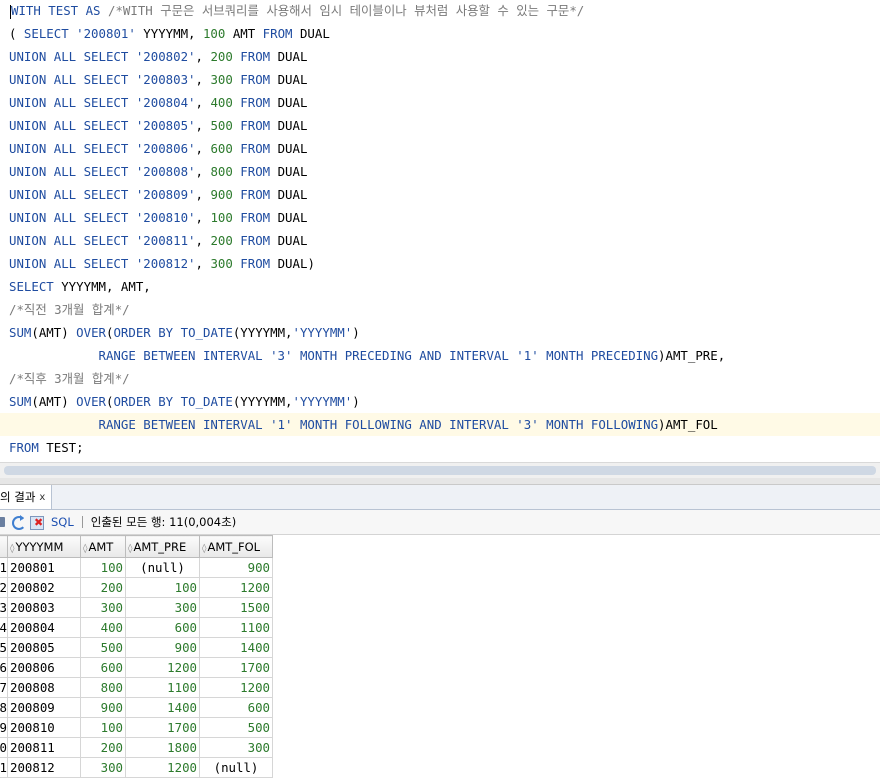 The height and width of the screenshot is (780, 880). What do you see at coordinates (44, 727) in the screenshot?
I see `cell-yyyymm: 200810` at bounding box center [44, 727].